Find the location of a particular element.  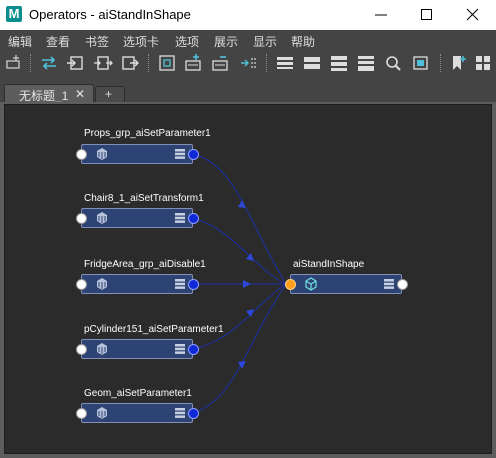

target-node-label: aiStandInShape is located at coordinates (329, 264).